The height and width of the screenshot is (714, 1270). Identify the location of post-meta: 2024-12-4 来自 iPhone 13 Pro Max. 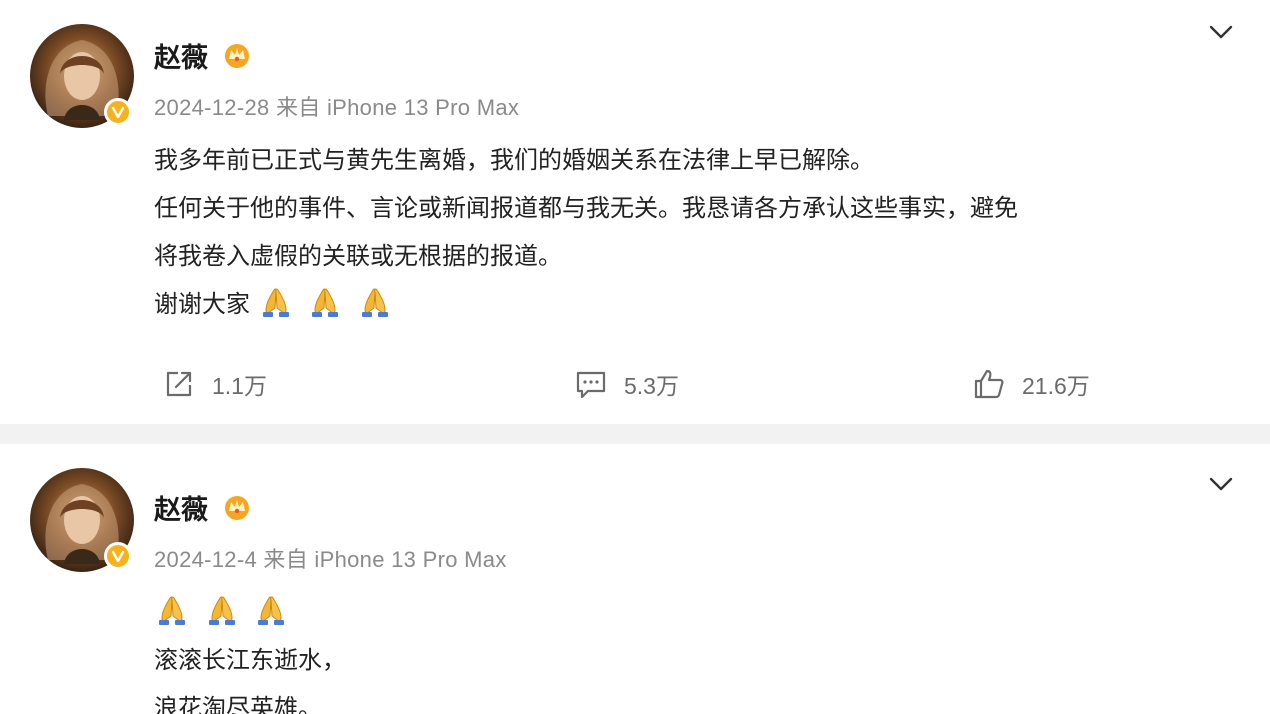
(330, 558).